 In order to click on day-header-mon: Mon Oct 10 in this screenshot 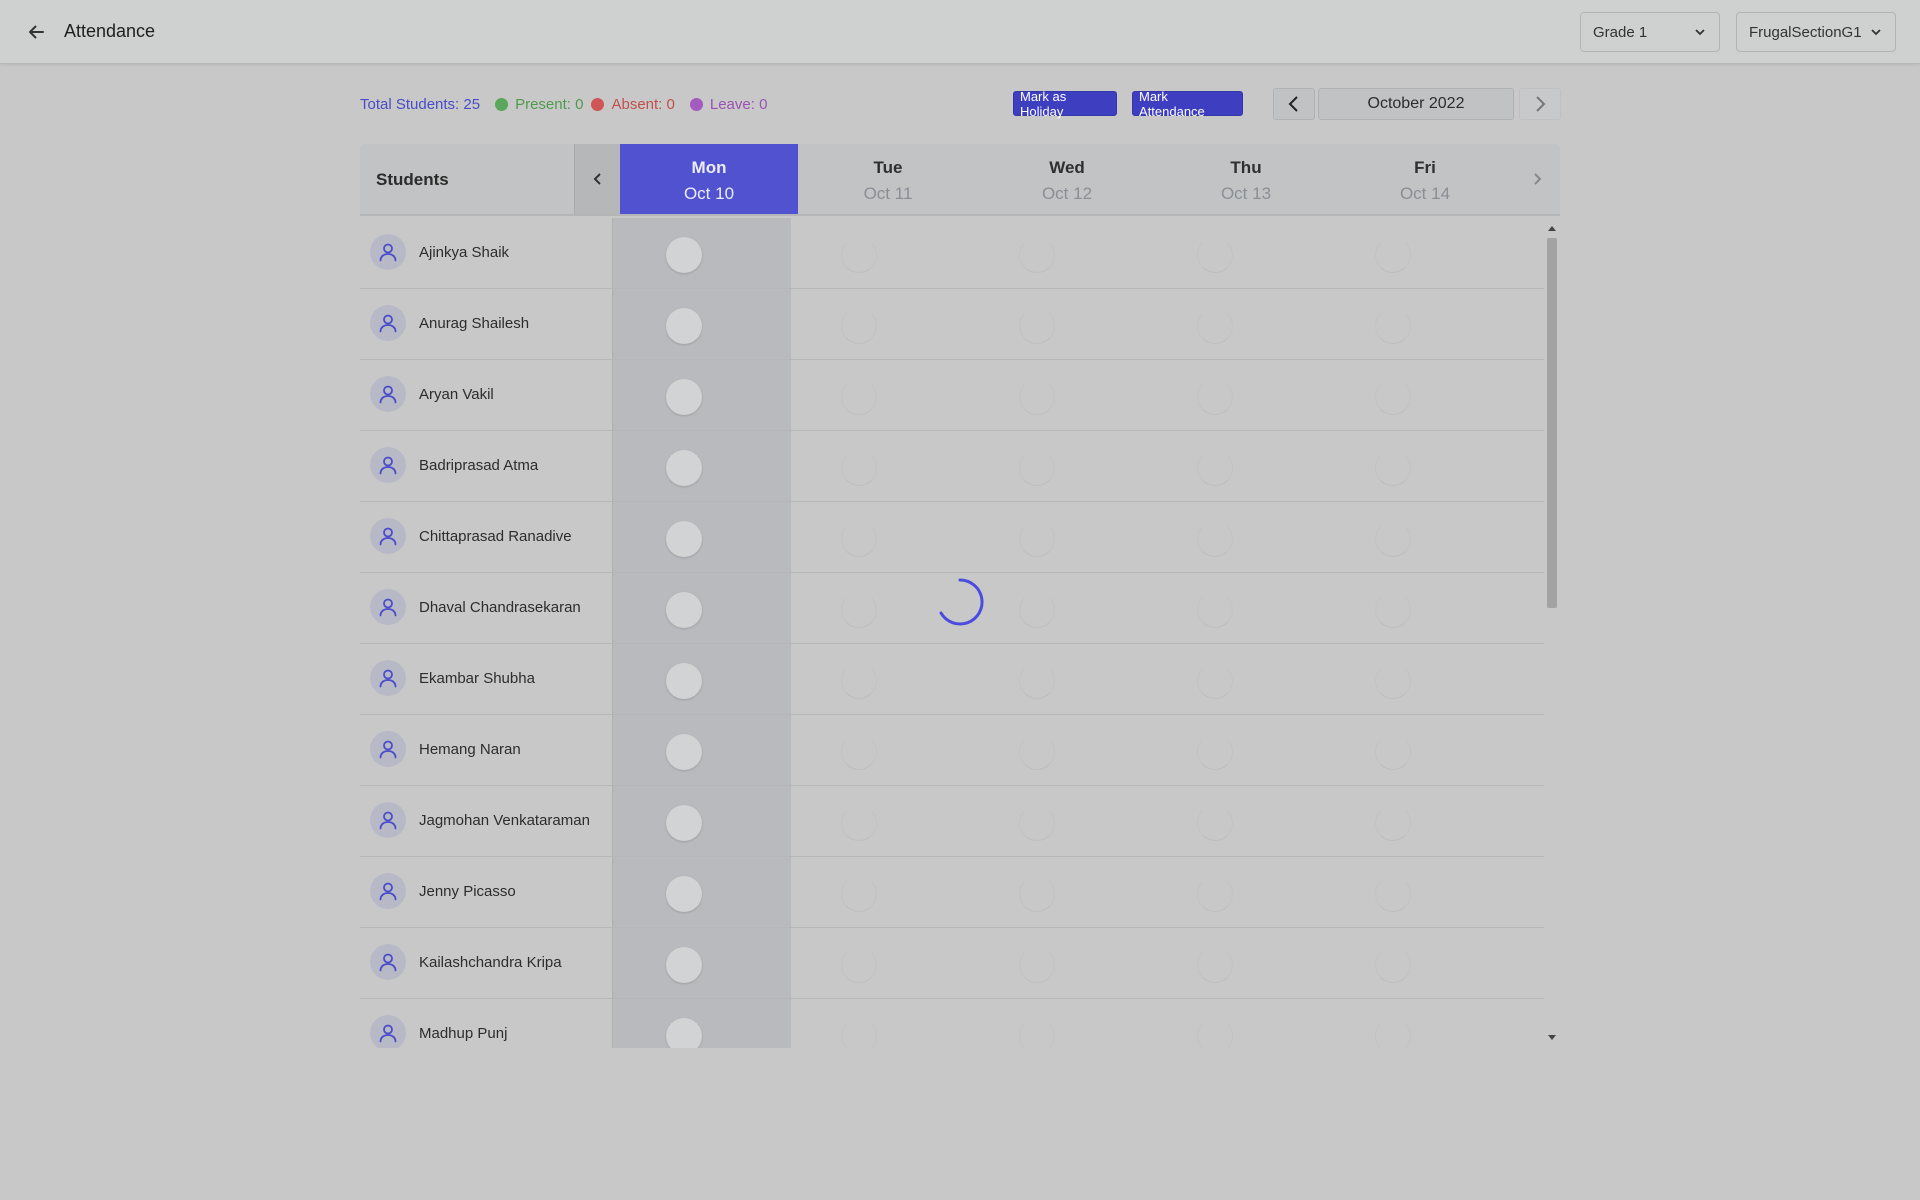, I will do `click(709, 179)`.